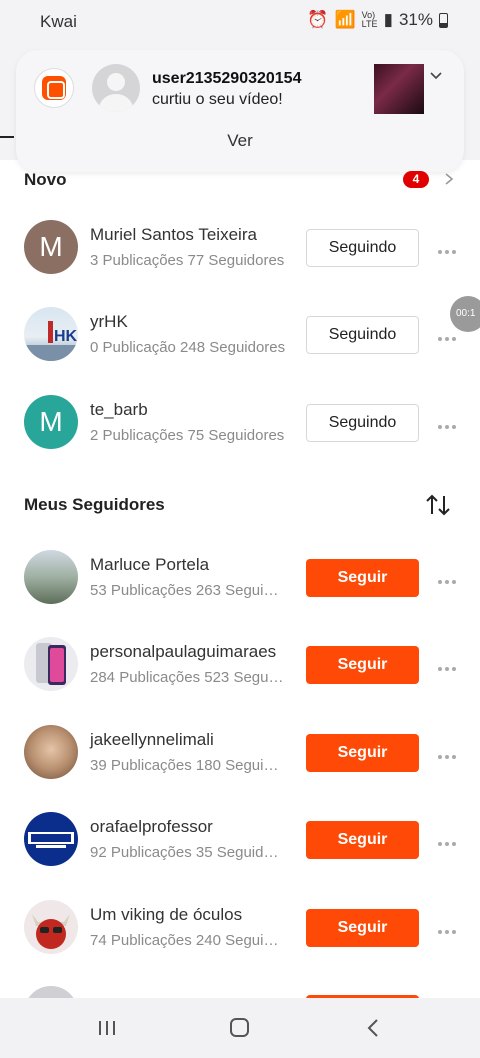 The height and width of the screenshot is (1058, 480). I want to click on section-title-novo: Novo, so click(45, 179).